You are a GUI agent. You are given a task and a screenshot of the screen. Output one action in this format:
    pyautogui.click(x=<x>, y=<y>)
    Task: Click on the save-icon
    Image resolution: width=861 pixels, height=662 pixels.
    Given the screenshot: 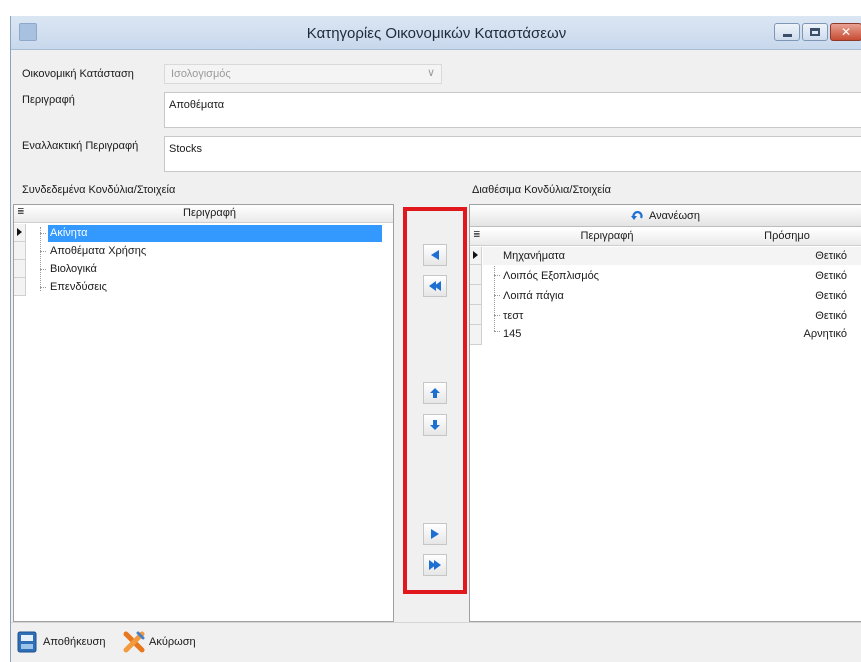 What is the action you would take?
    pyautogui.click(x=27, y=642)
    